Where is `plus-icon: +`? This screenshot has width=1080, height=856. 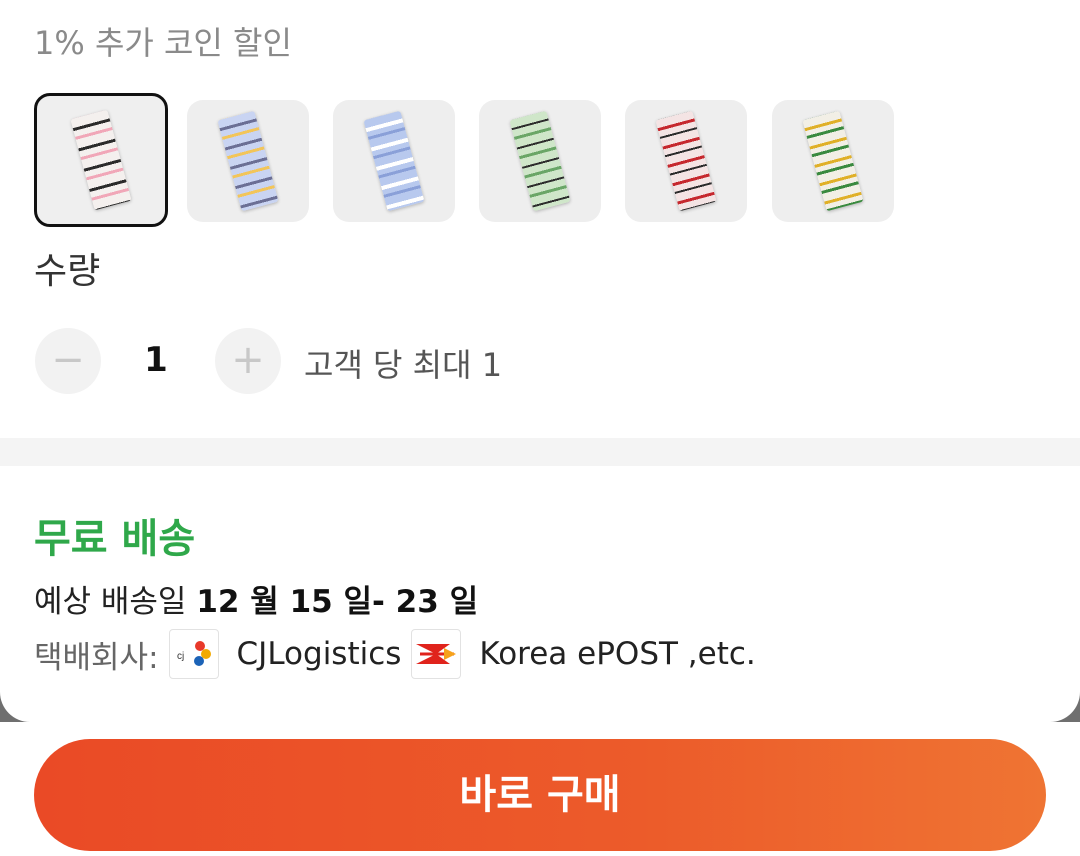 plus-icon: + is located at coordinates (248, 360).